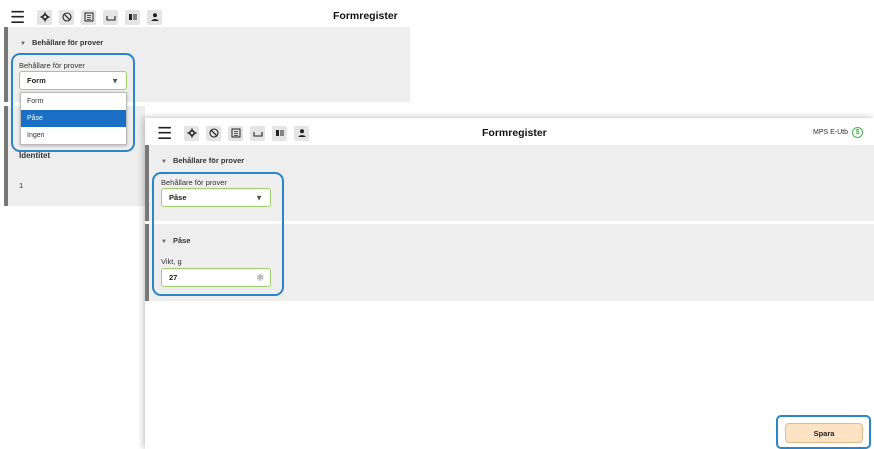 This screenshot has width=874, height=449. I want to click on highlight-form-fields, so click(218, 234).